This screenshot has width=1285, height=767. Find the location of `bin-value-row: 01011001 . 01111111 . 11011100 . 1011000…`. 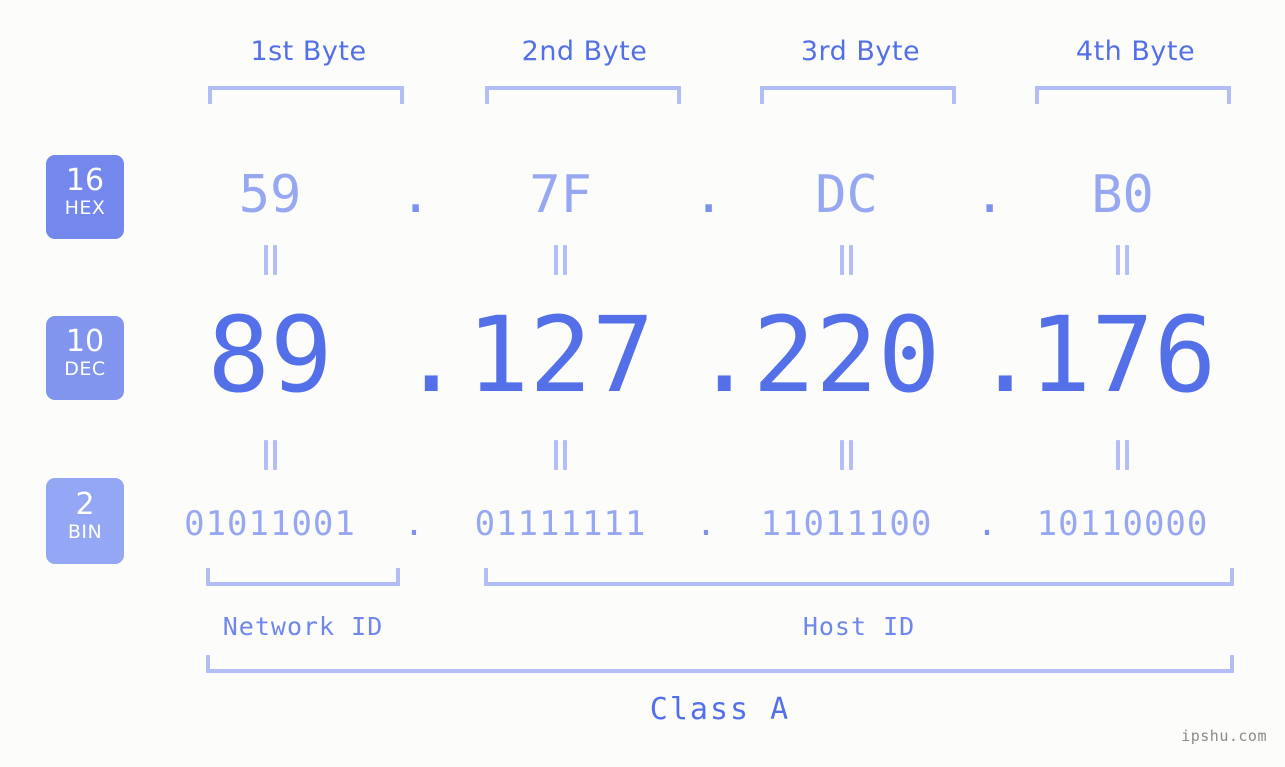

bin-value-row: 01011001 . 01111111 . 11011100 . 1011000… is located at coordinates (692, 524).